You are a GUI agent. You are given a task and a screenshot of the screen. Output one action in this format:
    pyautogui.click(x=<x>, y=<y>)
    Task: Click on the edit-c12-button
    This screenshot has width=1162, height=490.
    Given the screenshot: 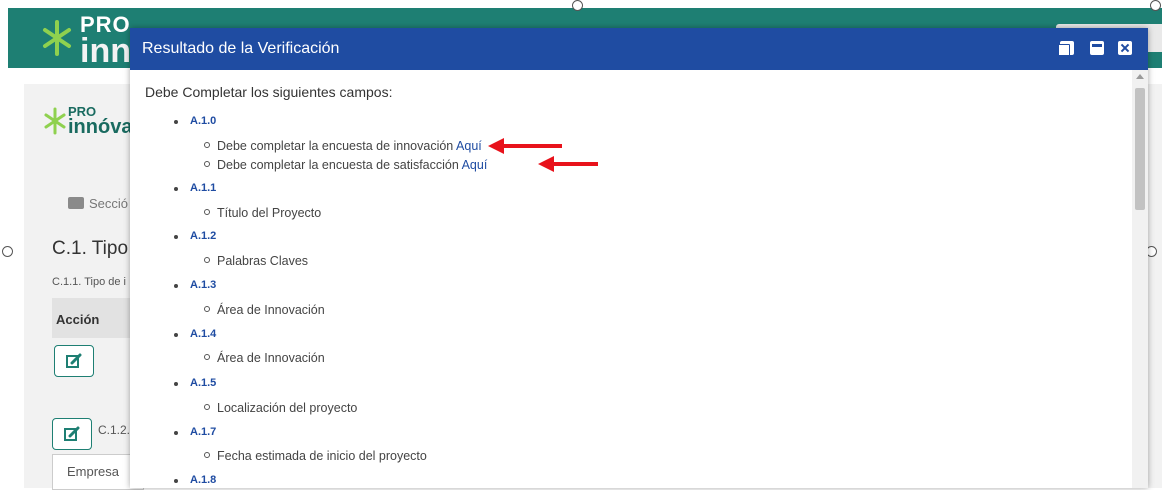 What is the action you would take?
    pyautogui.click(x=72, y=434)
    